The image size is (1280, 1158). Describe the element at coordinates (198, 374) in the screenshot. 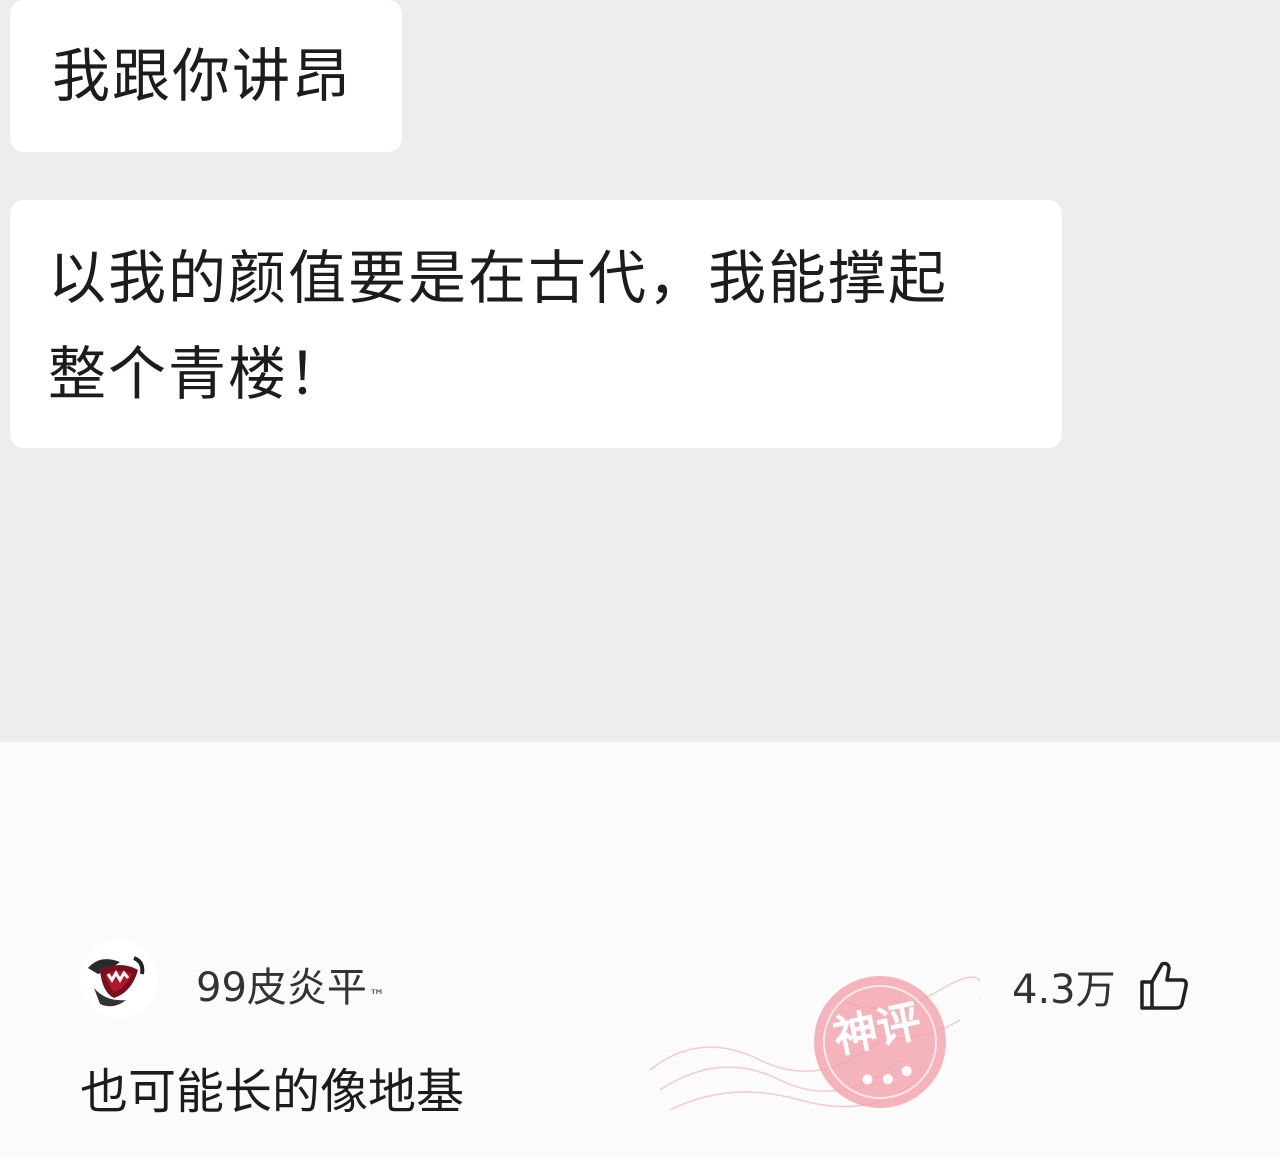

I see `message-text-line: 整个青楼！` at that location.